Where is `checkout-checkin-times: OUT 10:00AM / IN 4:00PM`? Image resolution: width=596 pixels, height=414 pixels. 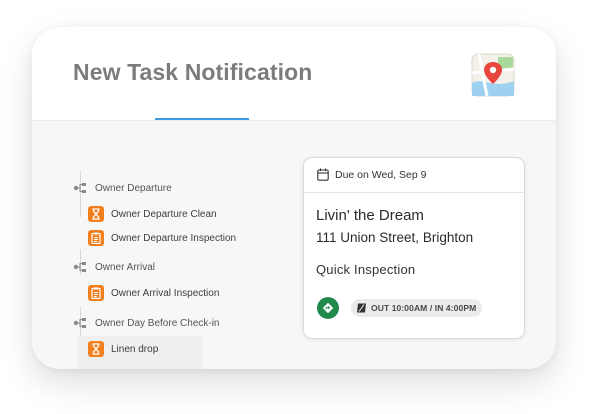
checkout-checkin-times: OUT 10:00AM / IN 4:00PM is located at coordinates (417, 308).